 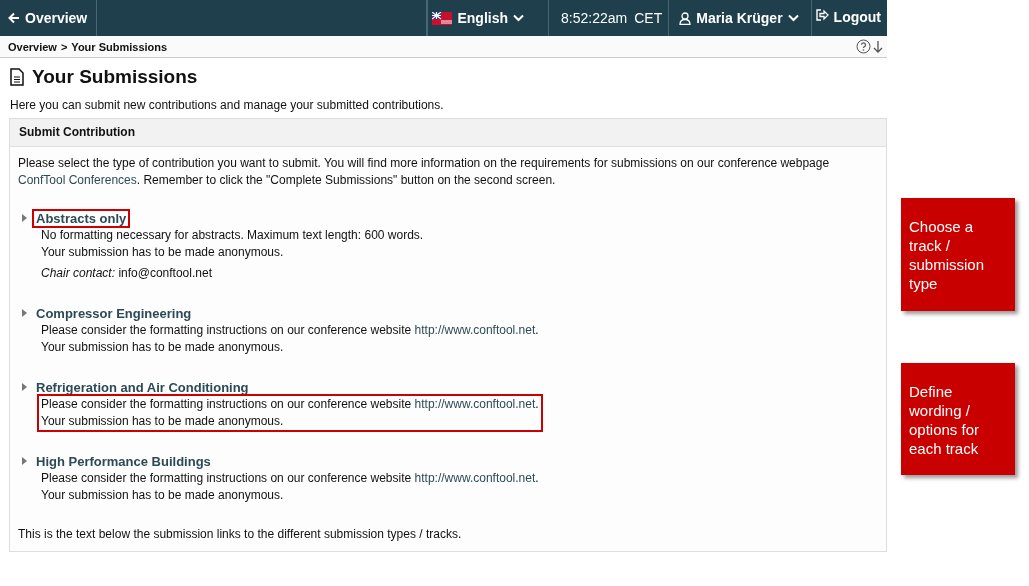 I want to click on breadcrumb-link: Overview, so click(x=32, y=46).